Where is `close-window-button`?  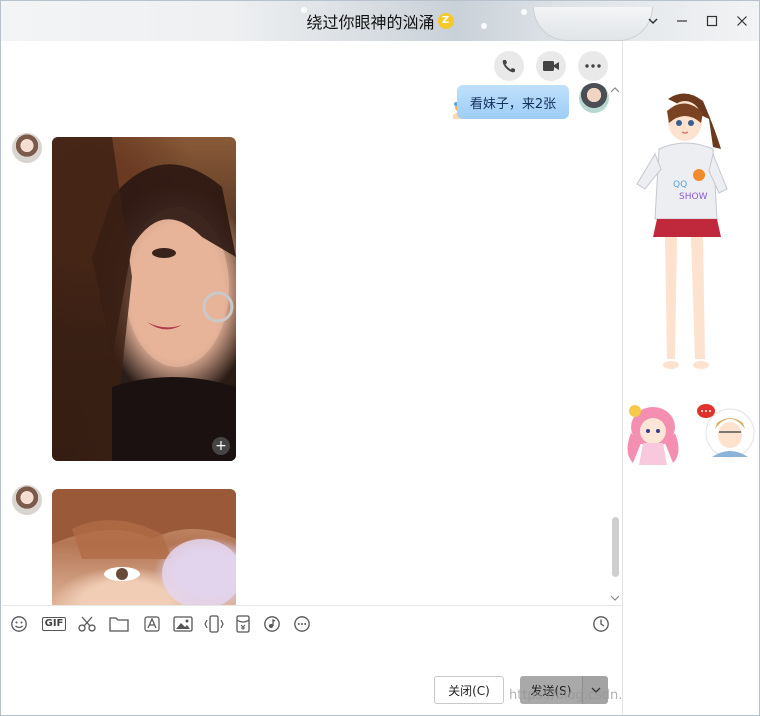
close-window-button is located at coordinates (742, 21).